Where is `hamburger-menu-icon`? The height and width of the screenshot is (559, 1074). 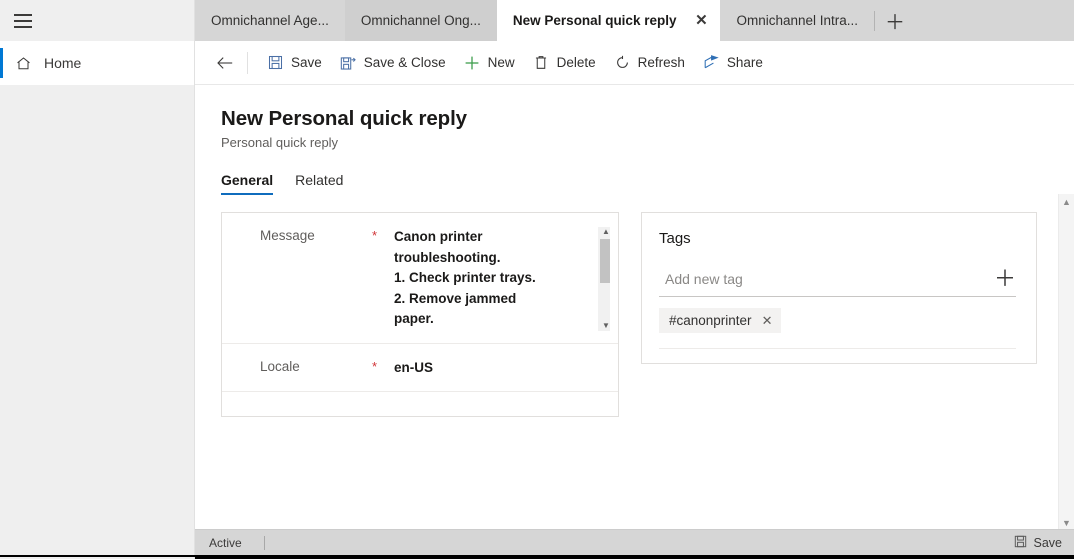
hamburger-menu-icon is located at coordinates (23, 20).